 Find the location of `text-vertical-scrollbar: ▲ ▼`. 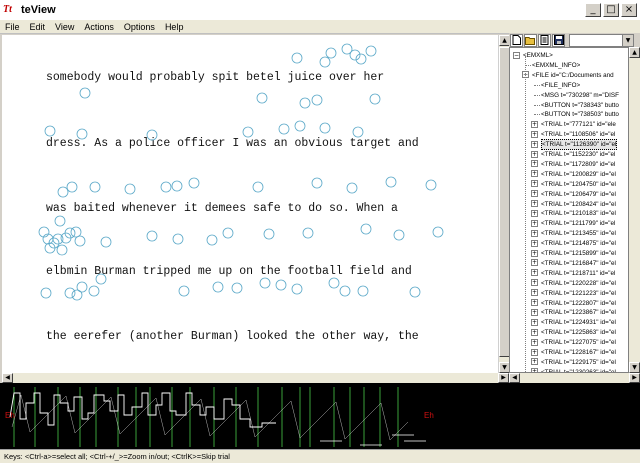

text-vertical-scrollbar: ▲ ▼ is located at coordinates (504, 204).